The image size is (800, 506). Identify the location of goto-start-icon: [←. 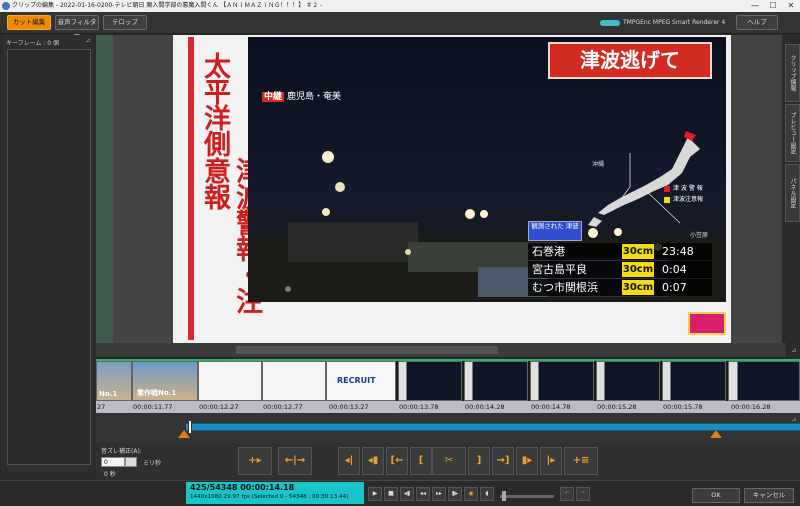
(397, 461).